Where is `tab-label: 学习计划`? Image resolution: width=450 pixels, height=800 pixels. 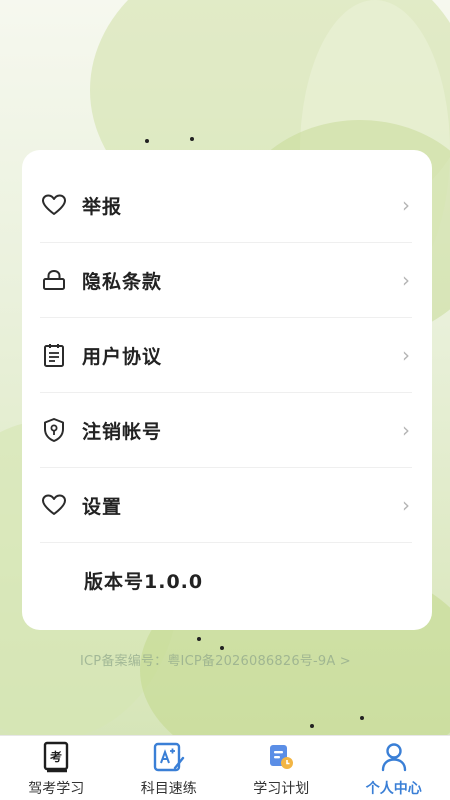
tab-label: 学习计划 is located at coordinates (281, 789).